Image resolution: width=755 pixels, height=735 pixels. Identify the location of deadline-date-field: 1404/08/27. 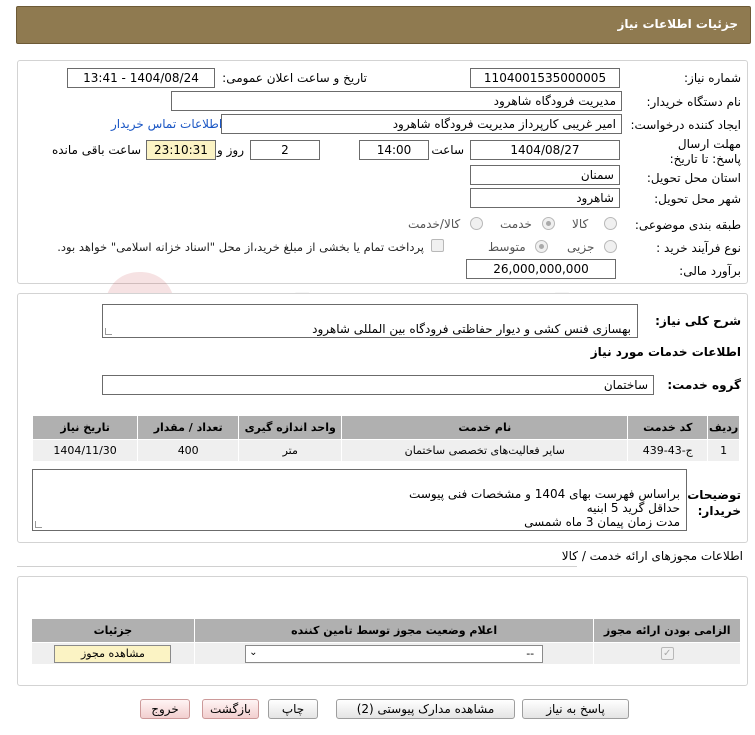
(545, 150).